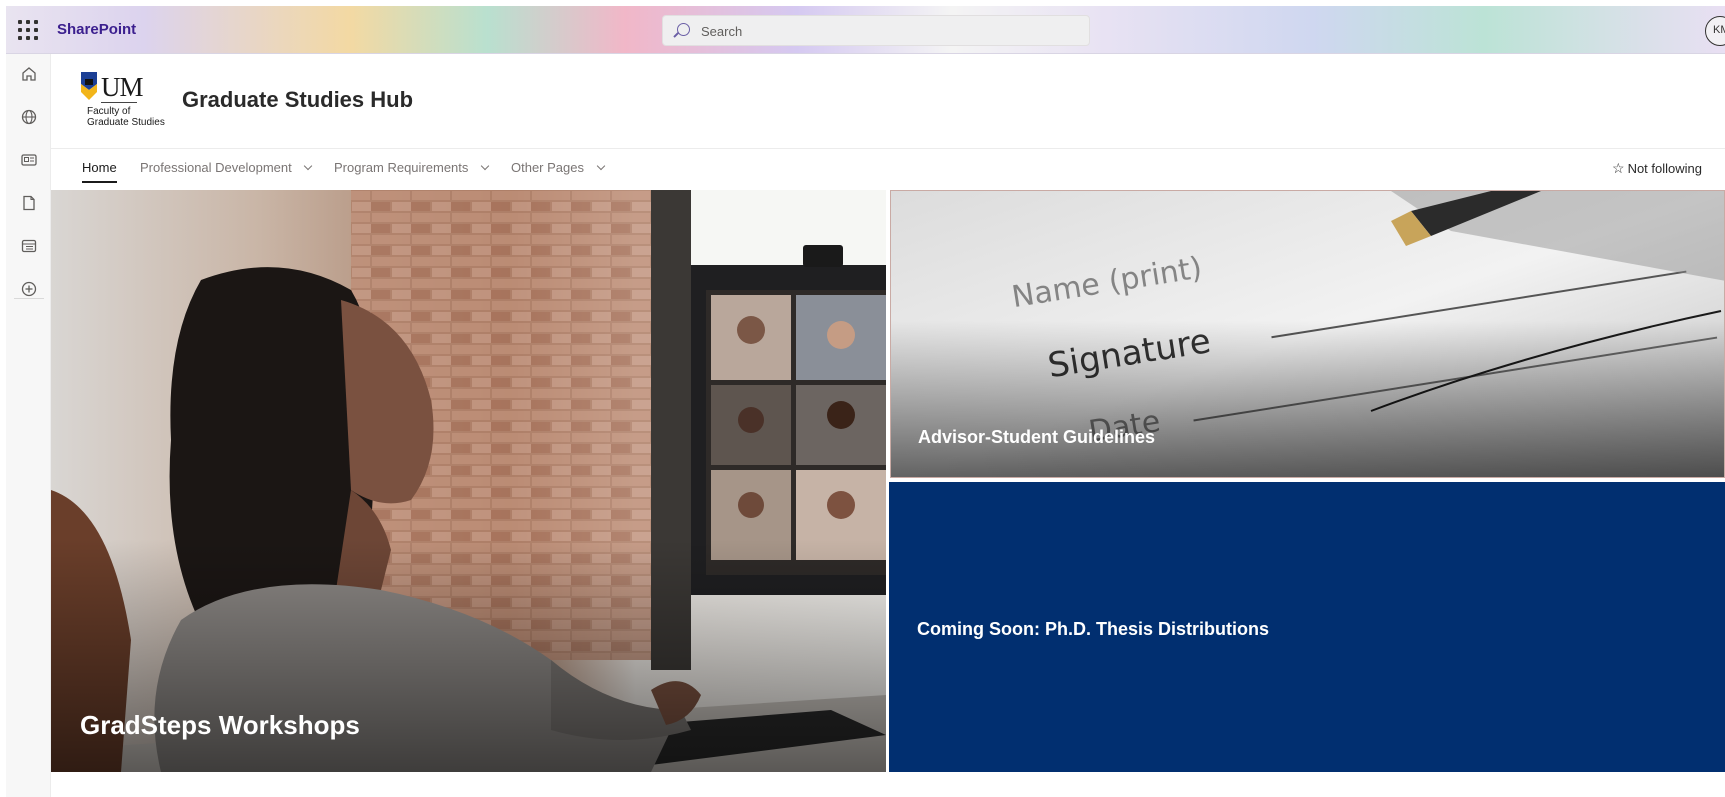  What do you see at coordinates (29, 203) in the screenshot?
I see `file-icon` at bounding box center [29, 203].